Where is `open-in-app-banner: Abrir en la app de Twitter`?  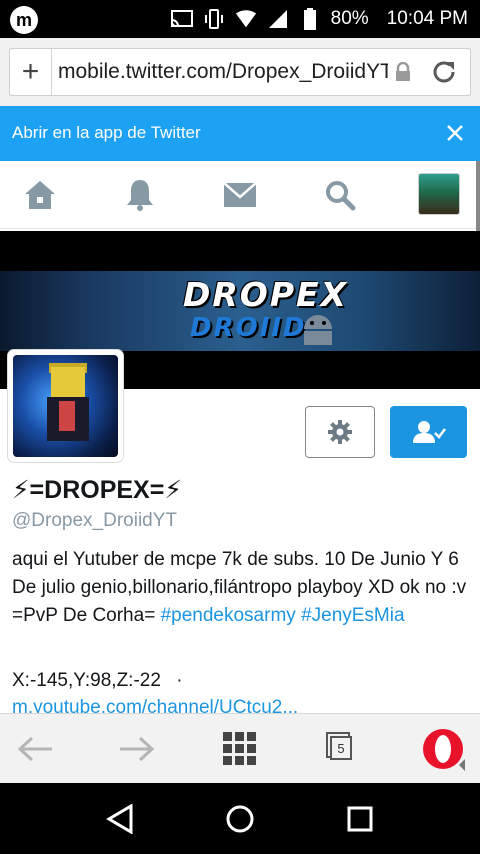 open-in-app-banner: Abrir en la app de Twitter is located at coordinates (240, 133).